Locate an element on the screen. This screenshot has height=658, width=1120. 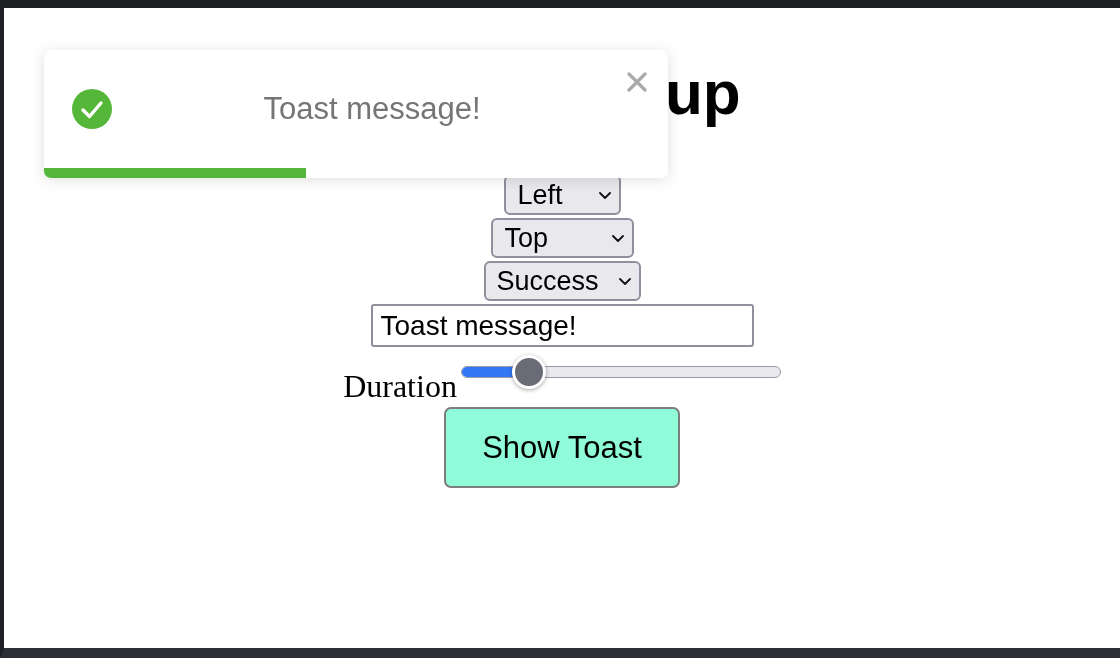
message-input: Toast message! is located at coordinates (562, 325).